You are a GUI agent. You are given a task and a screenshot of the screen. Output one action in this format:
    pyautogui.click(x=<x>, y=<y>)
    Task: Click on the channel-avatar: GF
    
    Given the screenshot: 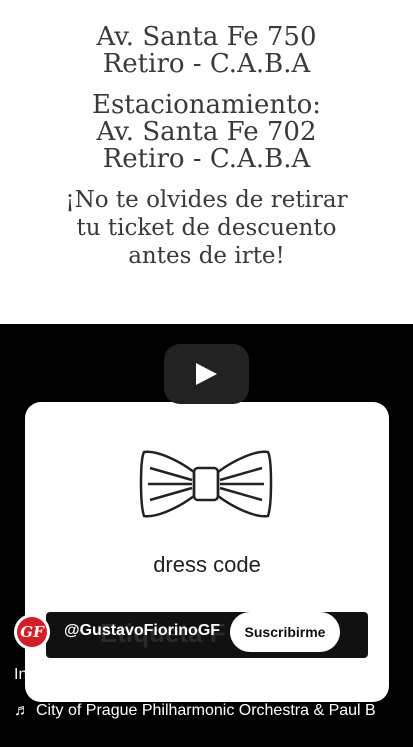 What is the action you would take?
    pyautogui.click(x=32, y=632)
    